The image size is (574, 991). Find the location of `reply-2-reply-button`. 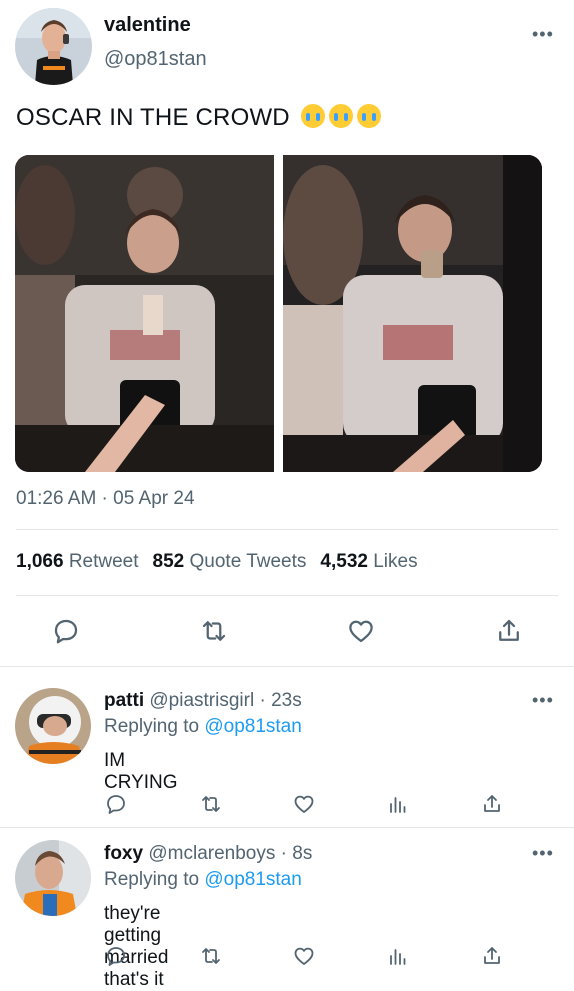

reply-2-reply-button is located at coordinates (116, 956).